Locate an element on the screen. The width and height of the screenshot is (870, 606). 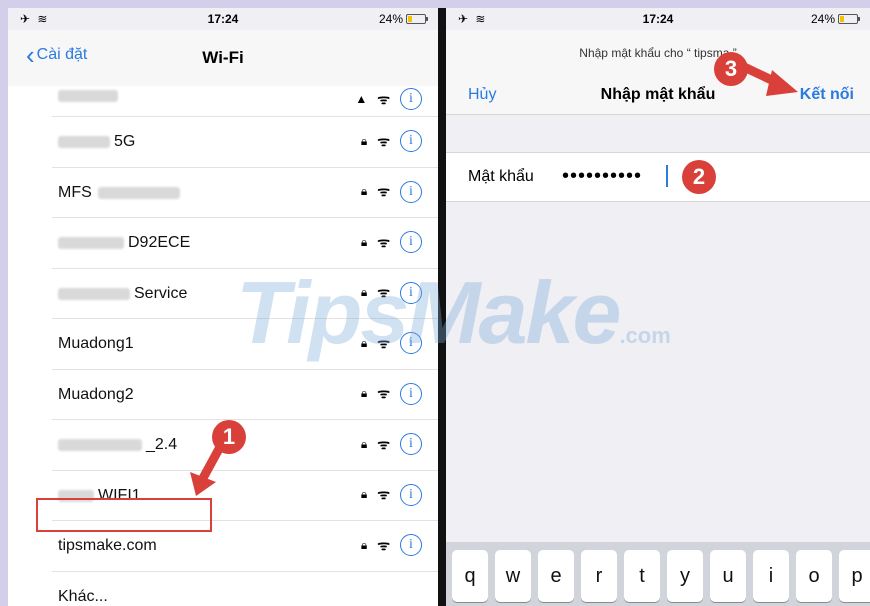
network-name is located at coordinates (90, 96).